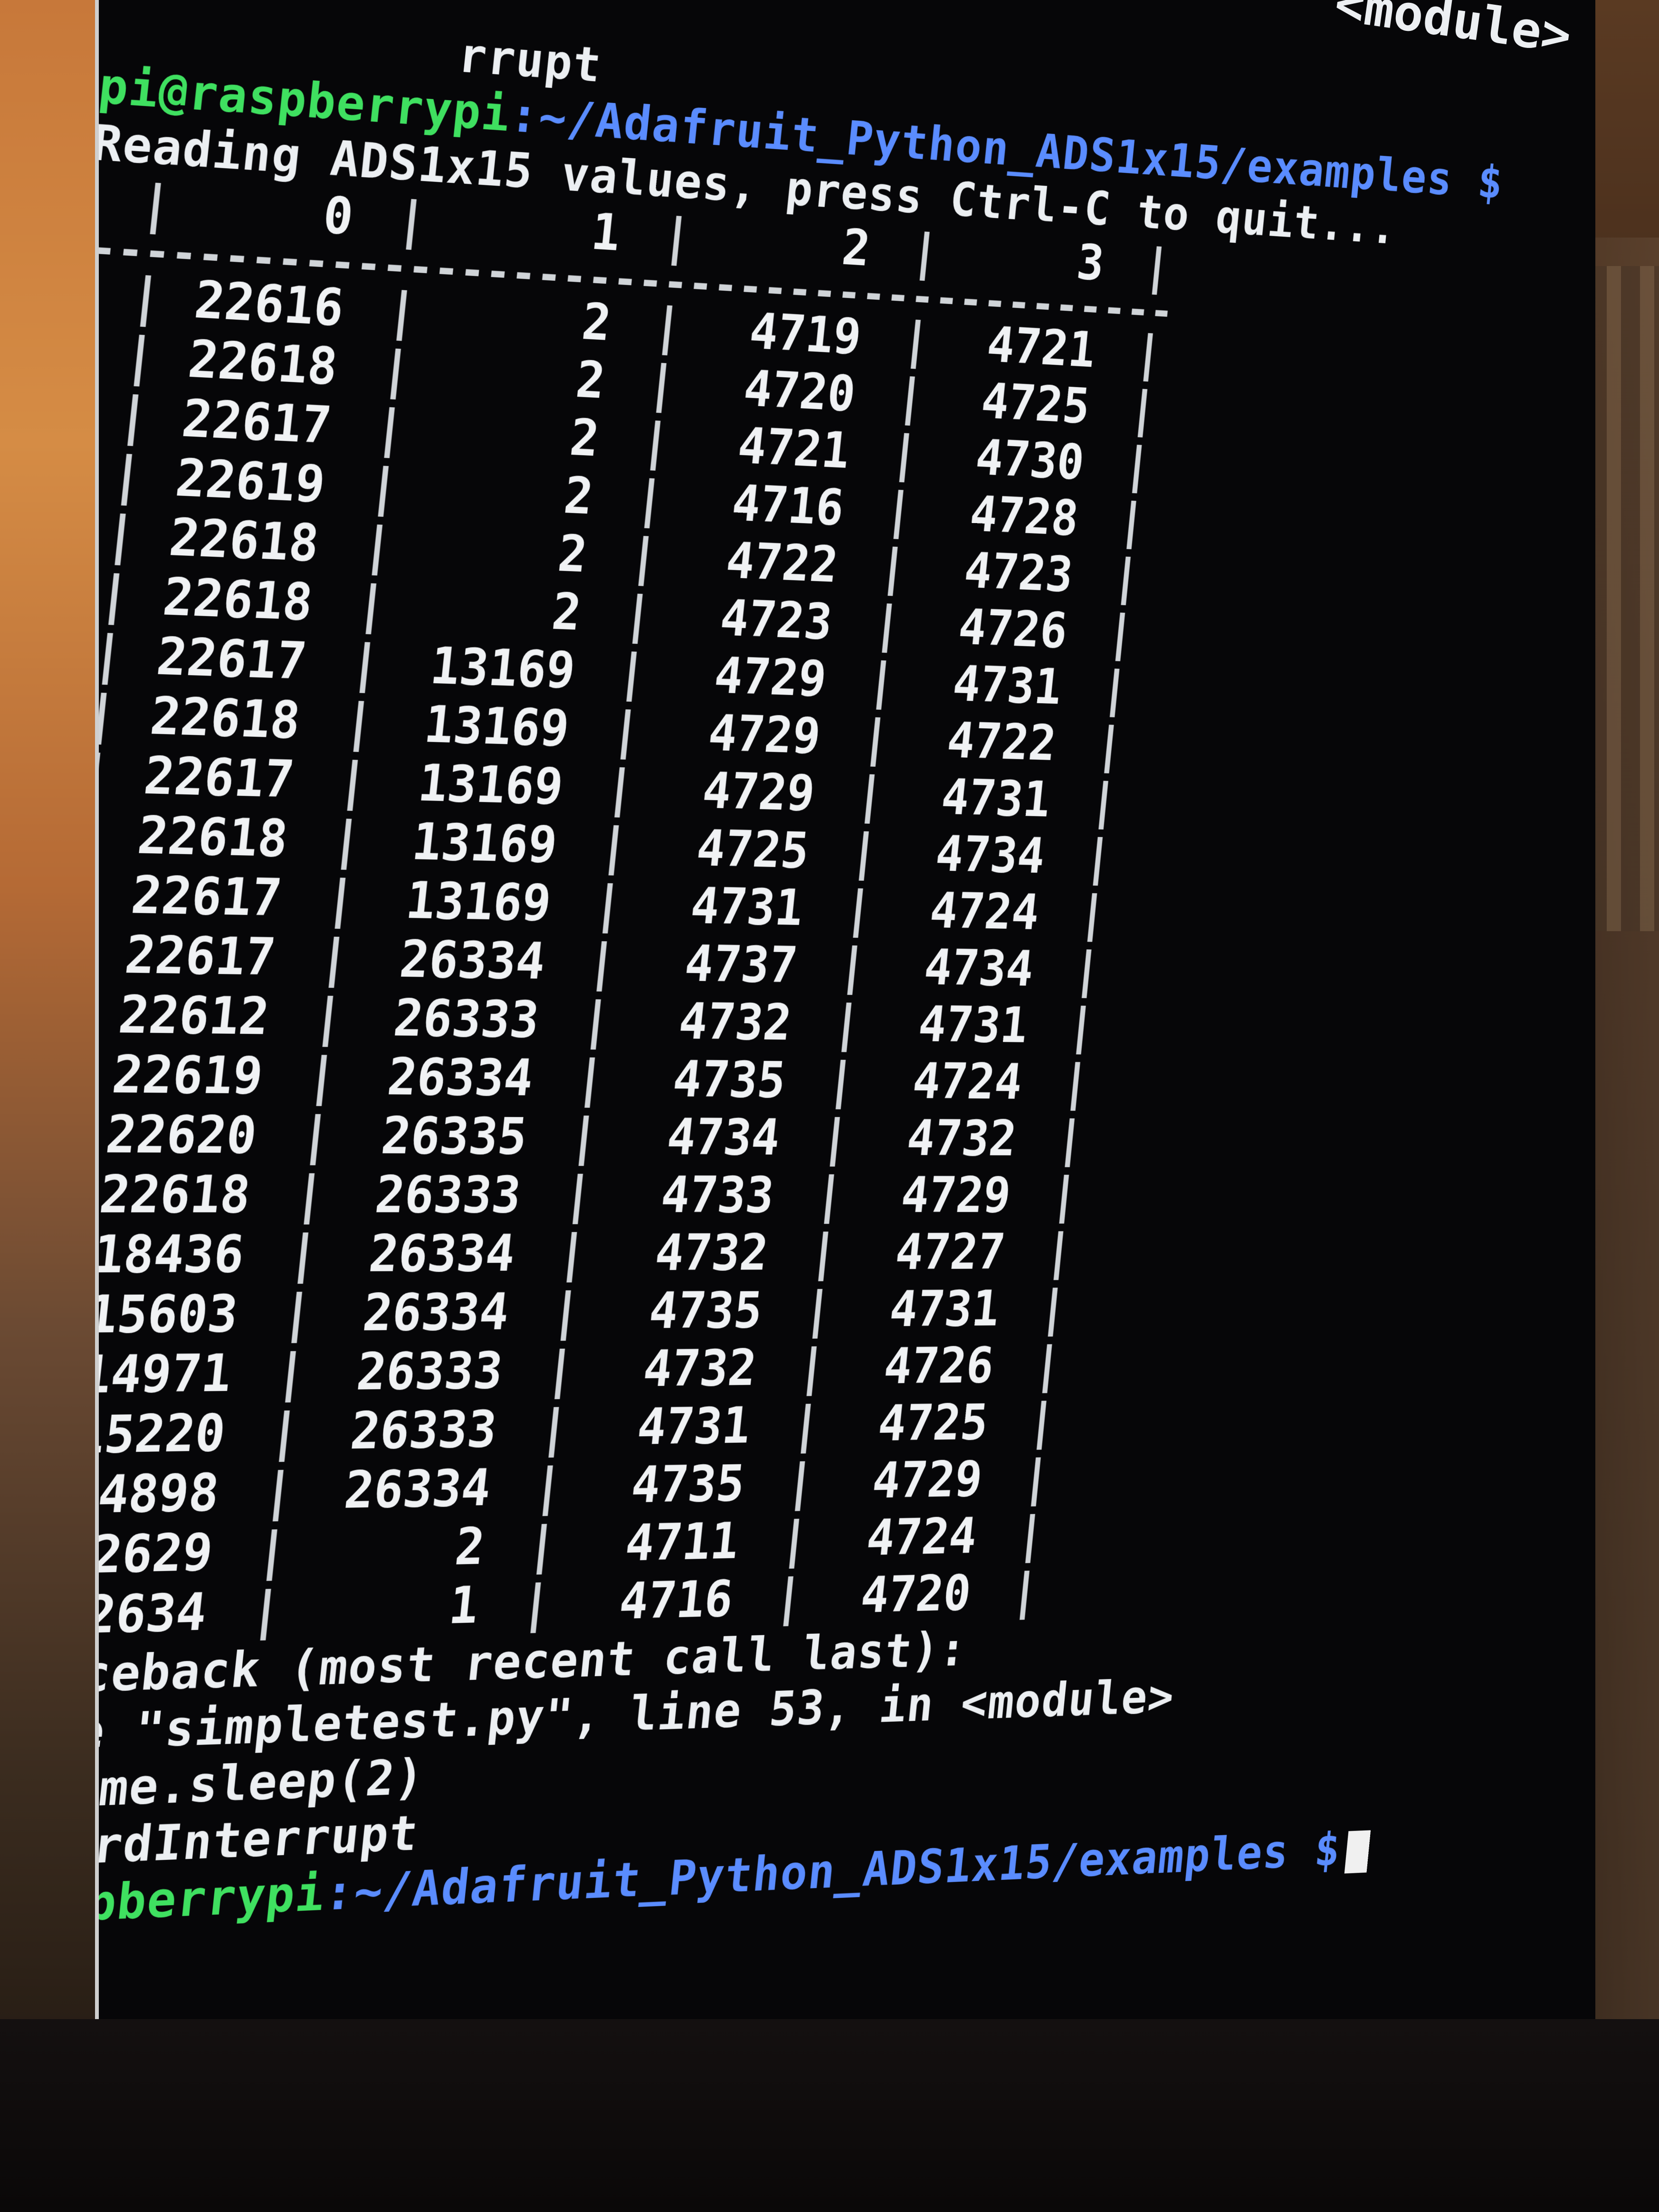 The image size is (1659, 2212). I want to click on table-cell-col-0: 14971, so click(165, 1374).